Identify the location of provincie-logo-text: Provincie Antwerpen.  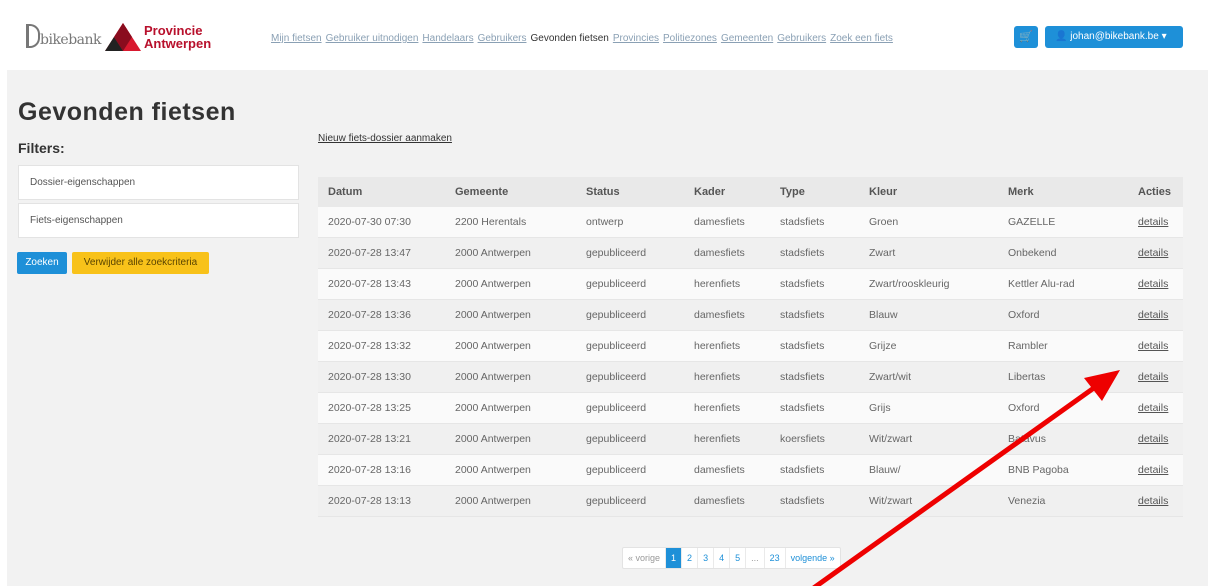
(177, 37).